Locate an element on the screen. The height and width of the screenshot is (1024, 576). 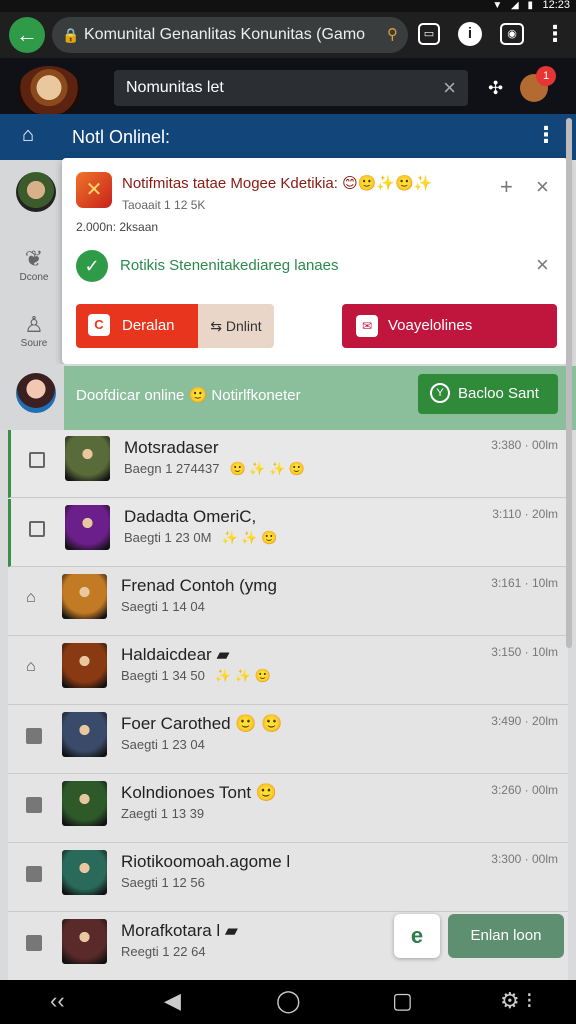
game-title: Kolndionoes Tont 🙂 is located at coordinates (199, 792).